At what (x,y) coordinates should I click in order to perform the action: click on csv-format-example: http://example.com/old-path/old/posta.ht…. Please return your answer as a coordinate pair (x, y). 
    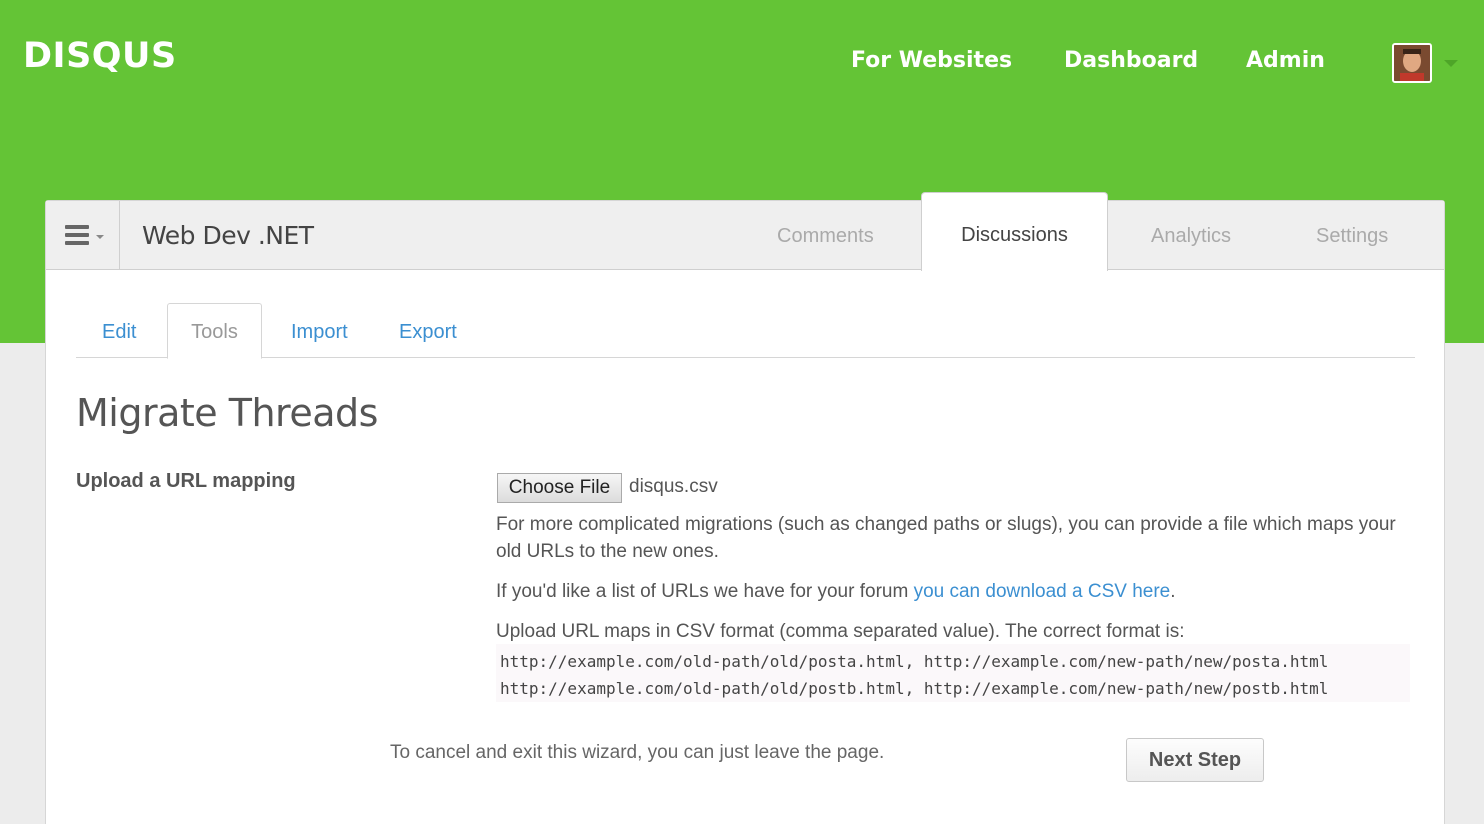
    Looking at the image, I should click on (953, 673).